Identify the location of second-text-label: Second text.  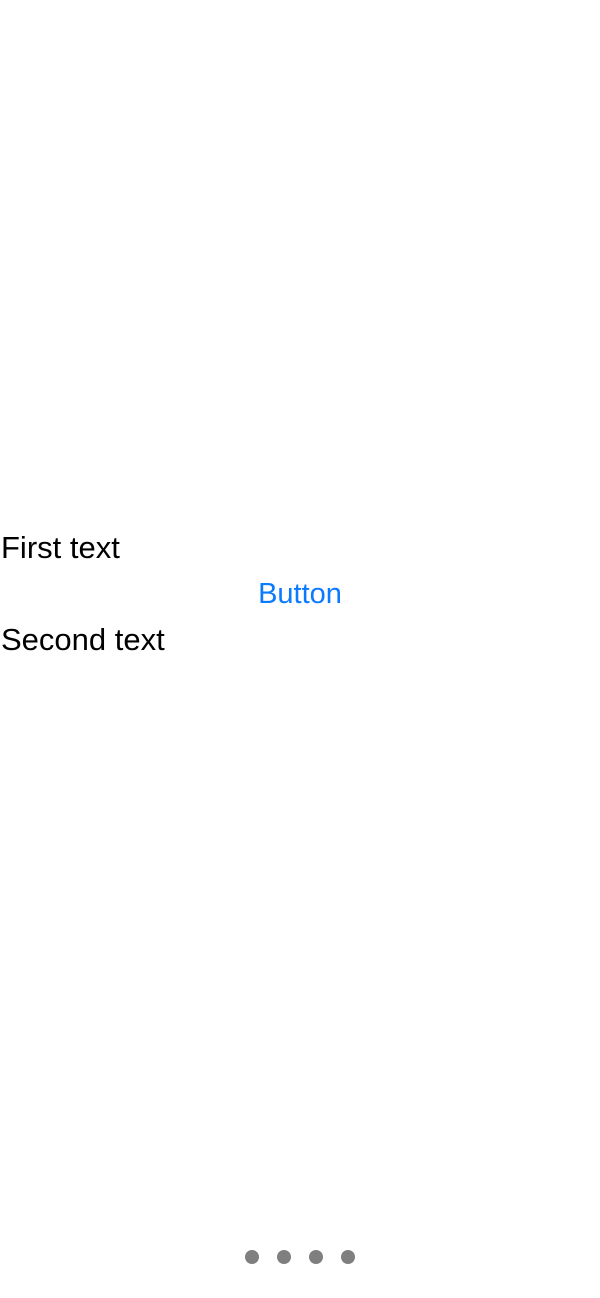
(83, 639).